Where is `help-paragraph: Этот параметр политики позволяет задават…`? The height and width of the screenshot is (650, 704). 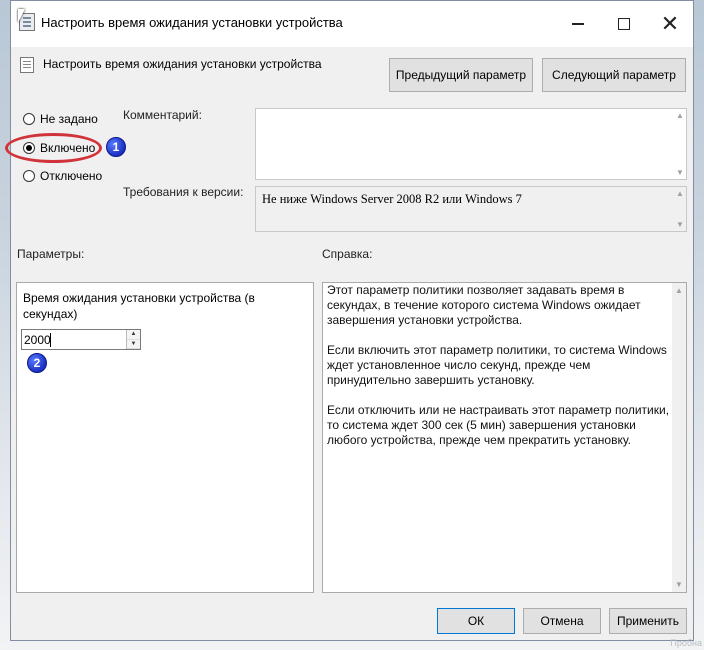 help-paragraph: Этот параметр политики позволяет задават… is located at coordinates (484, 305).